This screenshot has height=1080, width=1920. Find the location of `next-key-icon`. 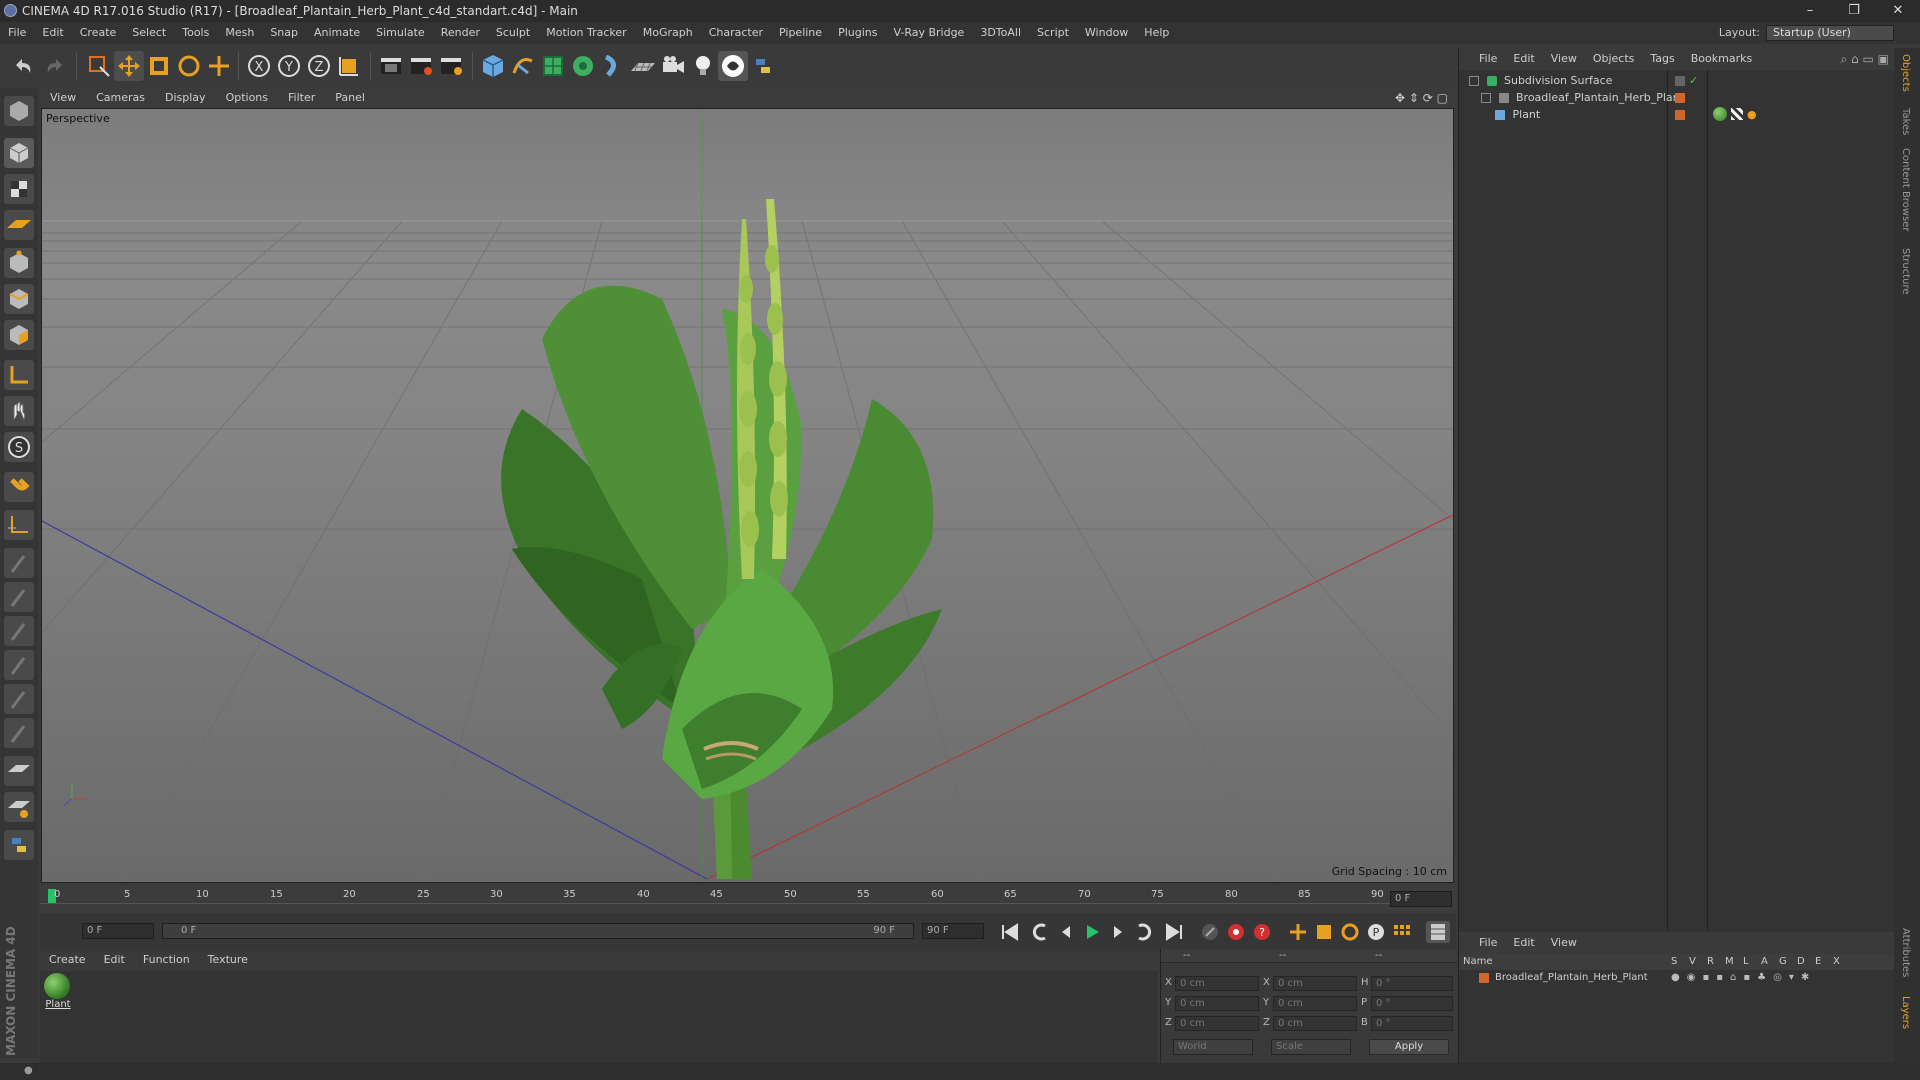

next-key-icon is located at coordinates (1144, 932).